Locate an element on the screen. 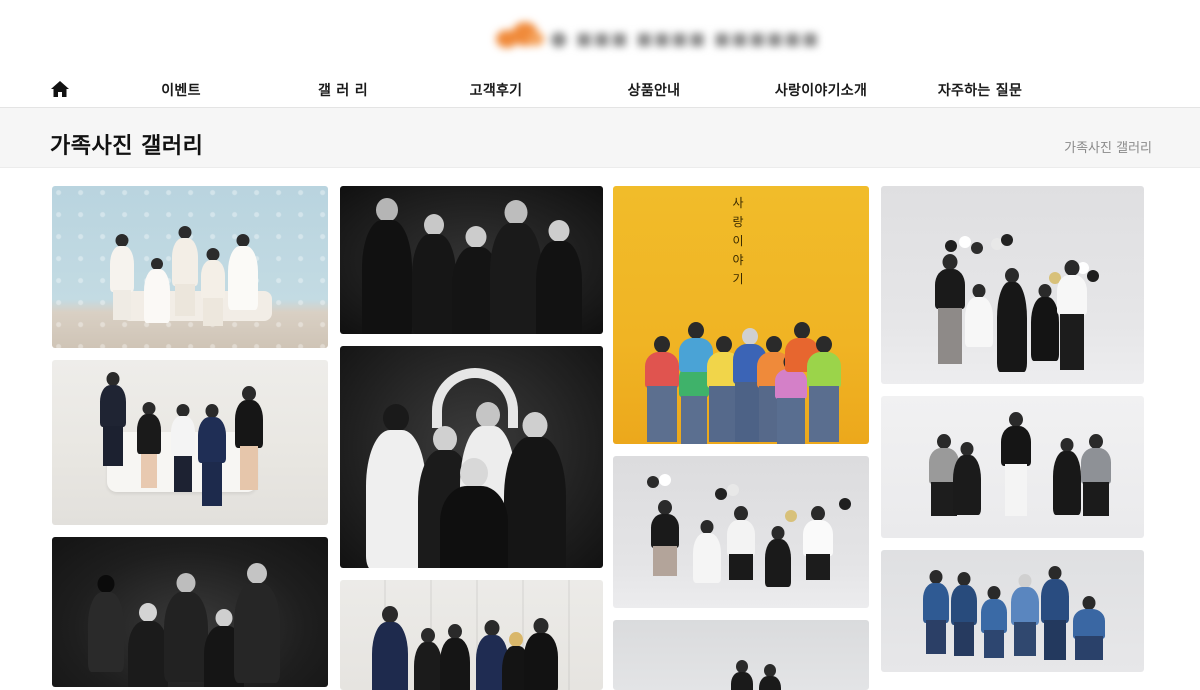 This screenshot has width=1200, height=690. nav-item-faq: 자주하는 질문 is located at coordinates (980, 90).